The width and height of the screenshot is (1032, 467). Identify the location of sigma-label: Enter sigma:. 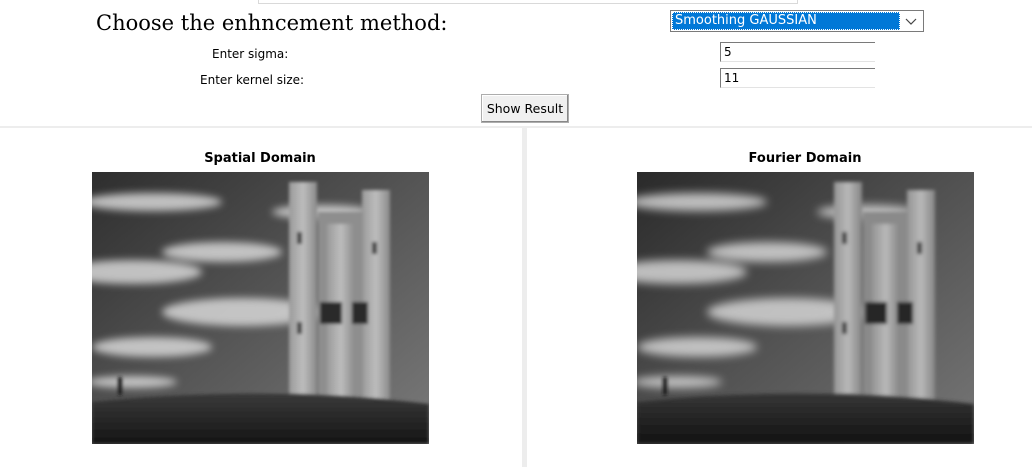
(250, 54).